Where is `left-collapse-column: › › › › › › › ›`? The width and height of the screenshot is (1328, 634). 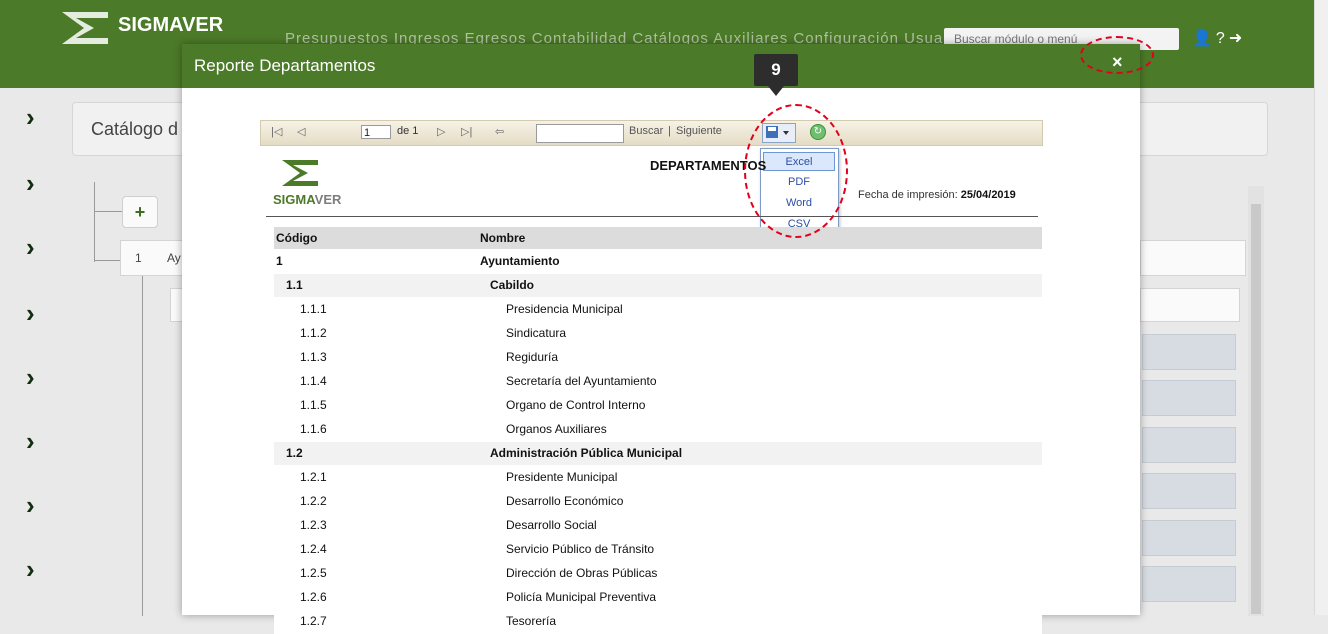 left-collapse-column: › › › › › › › › is located at coordinates (34, 351).